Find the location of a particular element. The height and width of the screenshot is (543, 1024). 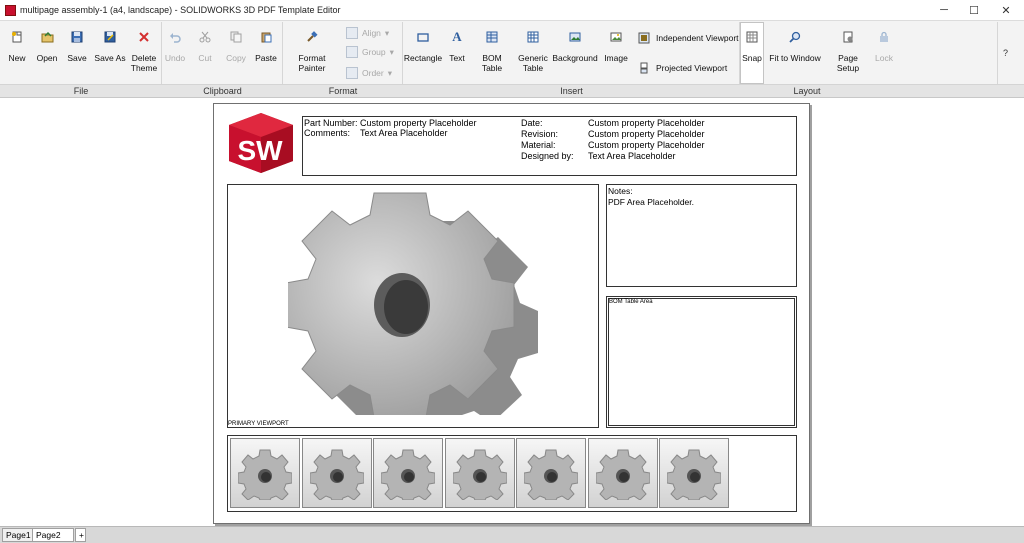

padlock-icon is located at coordinates (884, 37).